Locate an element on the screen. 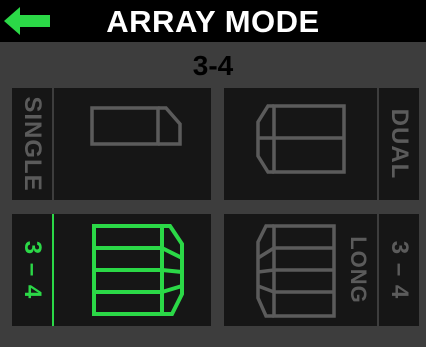 The image size is (426, 347). mode-label-strip: DUAL is located at coordinates (398, 144).